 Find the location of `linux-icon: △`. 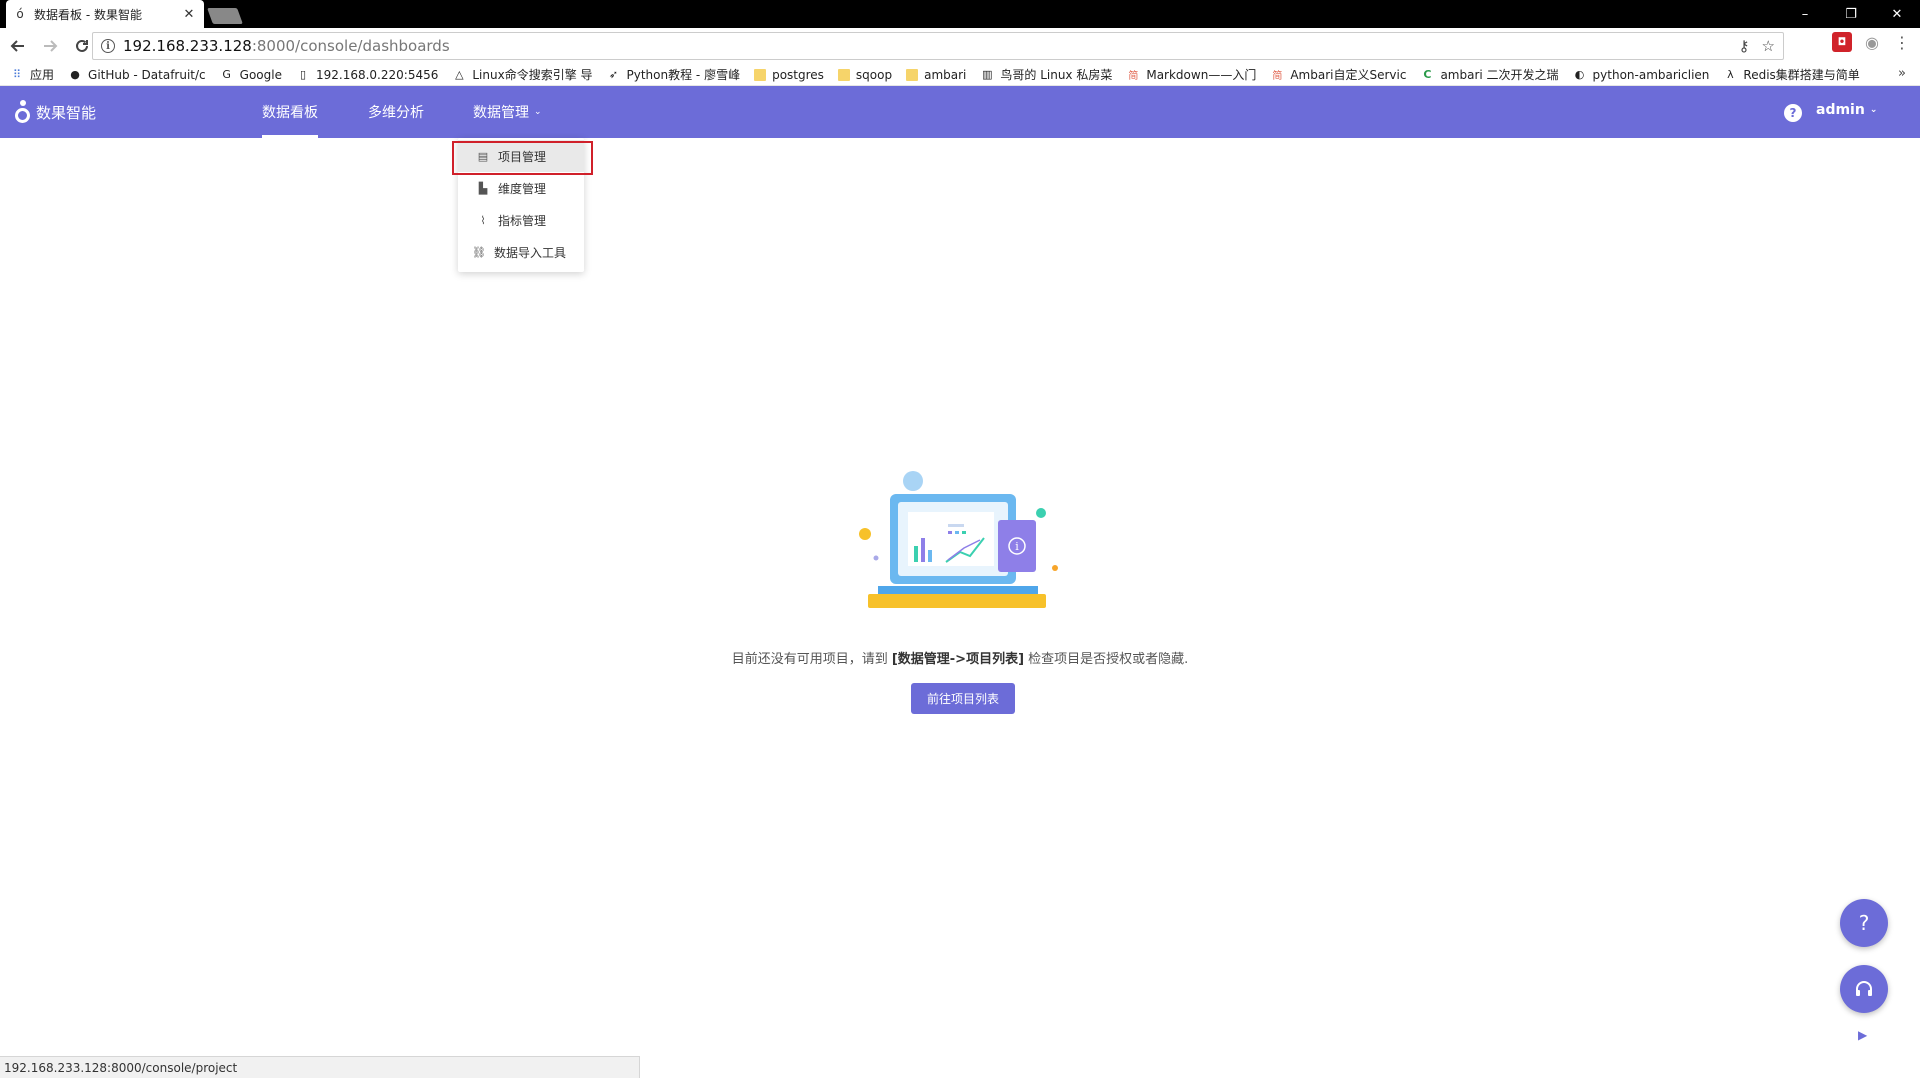

linux-icon: △ is located at coordinates (459, 74).